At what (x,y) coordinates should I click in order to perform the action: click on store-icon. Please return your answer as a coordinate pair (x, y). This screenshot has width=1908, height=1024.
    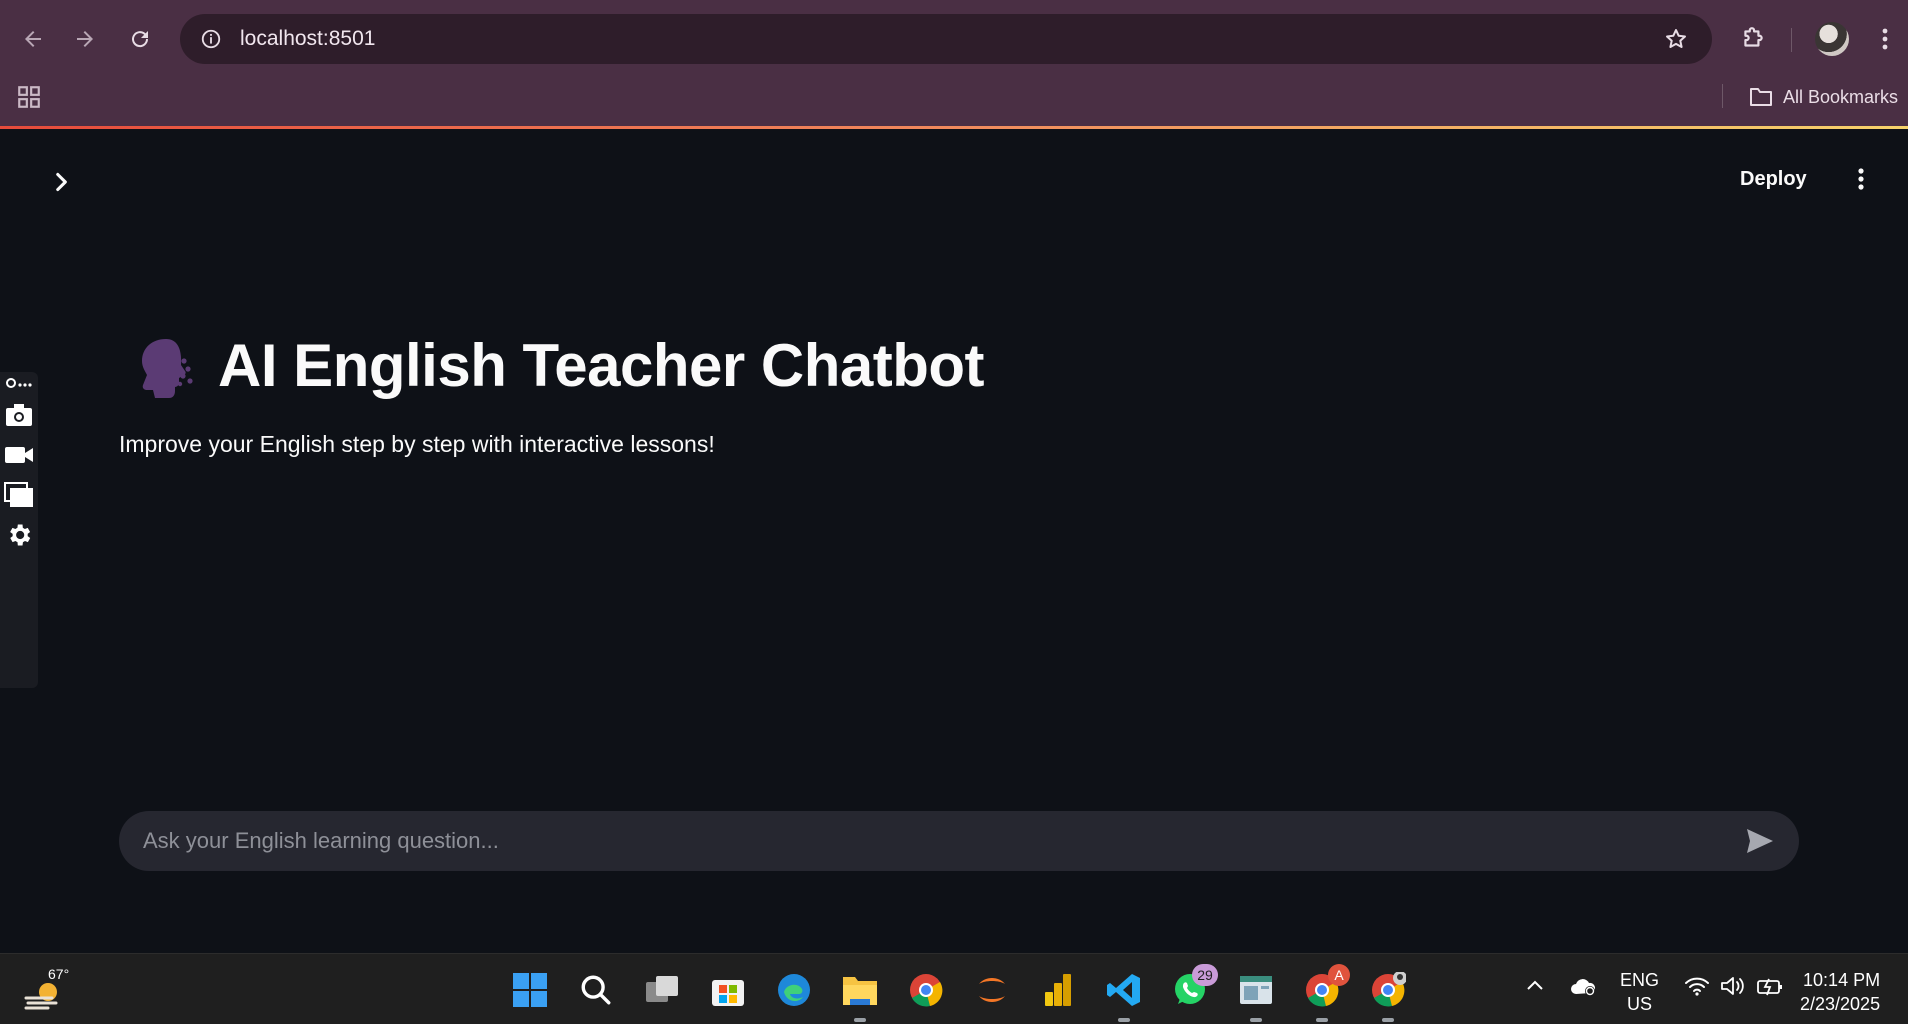
    Looking at the image, I should click on (728, 993).